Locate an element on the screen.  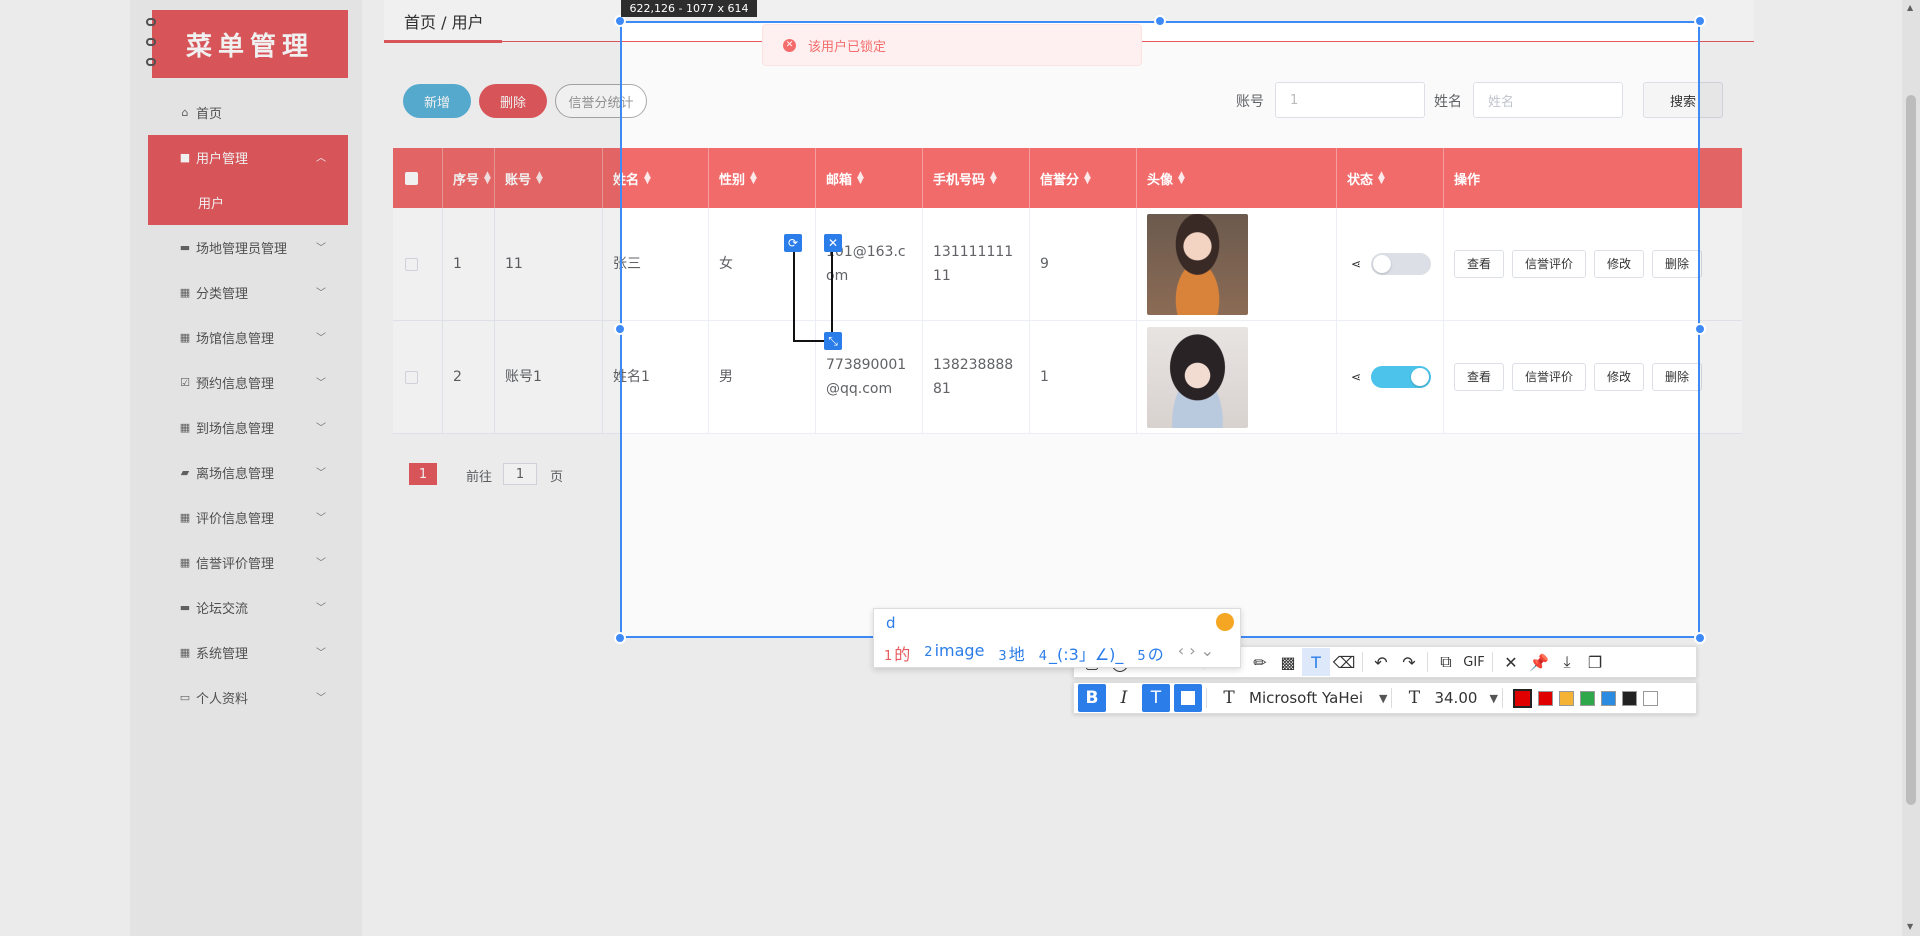
undo-icon: ↶ is located at coordinates (1381, 662).